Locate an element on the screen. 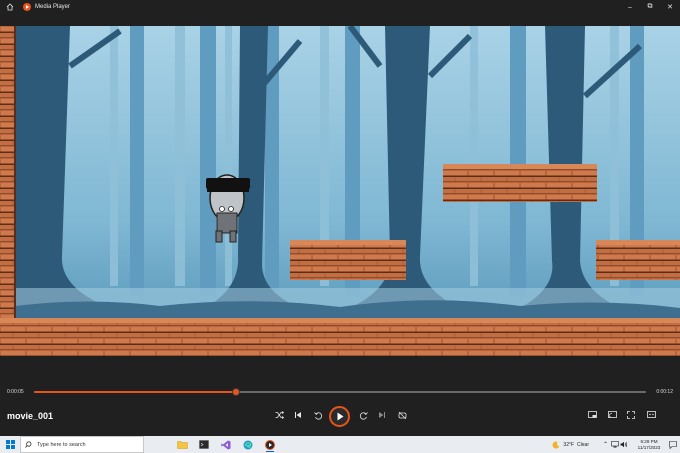  terminal-icon is located at coordinates (204, 444).